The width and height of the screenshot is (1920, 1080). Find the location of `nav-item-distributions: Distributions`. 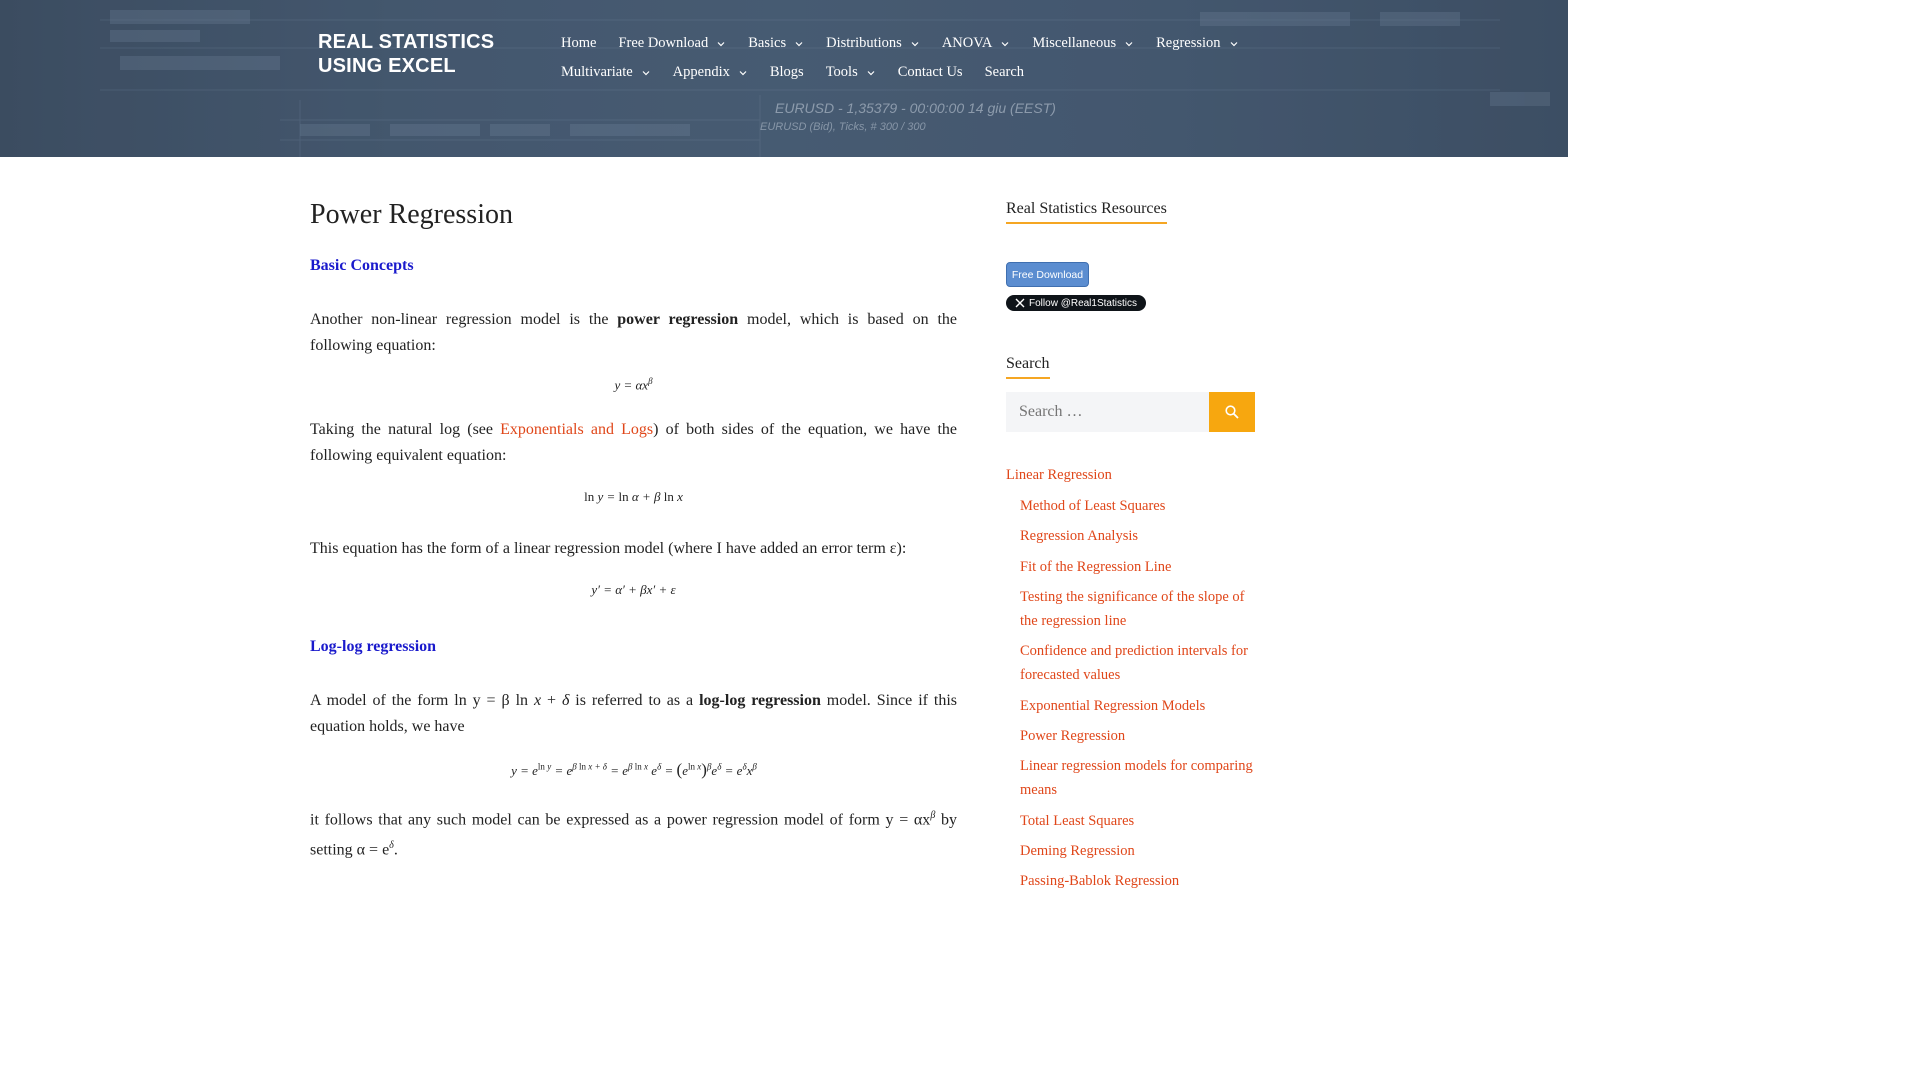

nav-item-distributions: Distributions is located at coordinates (873, 43).